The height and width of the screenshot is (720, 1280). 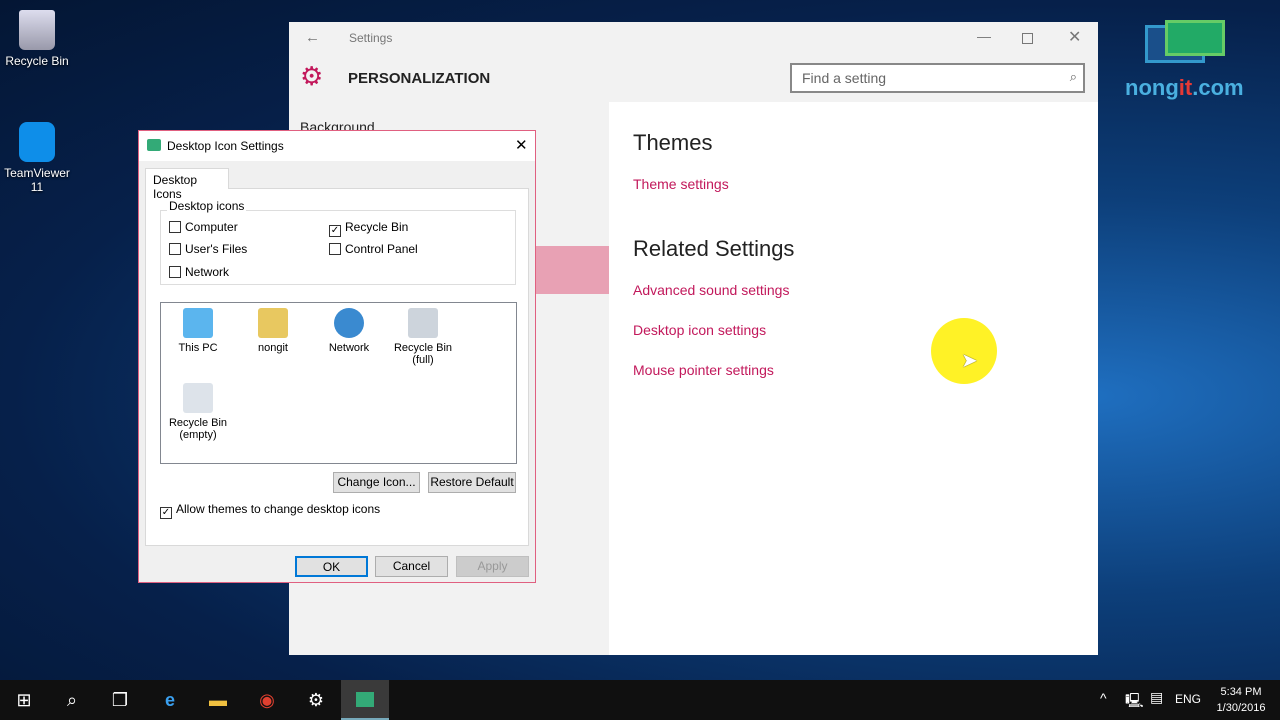 What do you see at coordinates (218, 700) in the screenshot?
I see `file-explorer-icon: ▬` at bounding box center [218, 700].